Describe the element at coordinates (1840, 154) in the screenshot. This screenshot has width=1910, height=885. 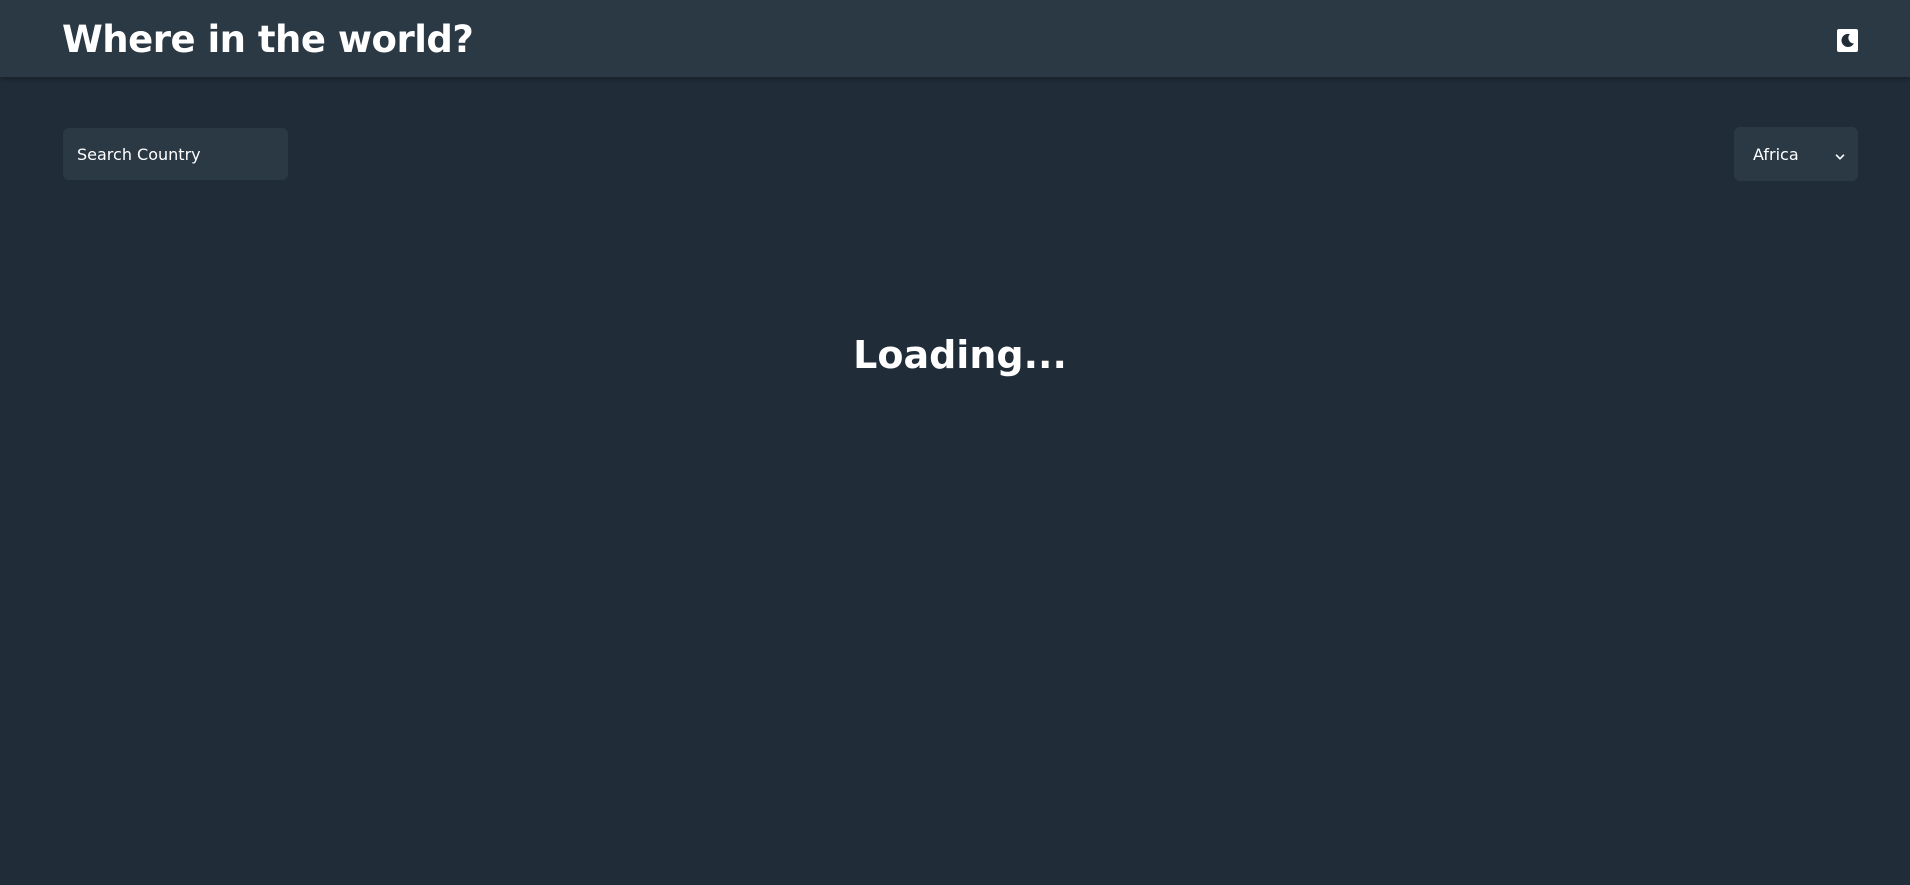
I see `chevron-down-icon` at that location.